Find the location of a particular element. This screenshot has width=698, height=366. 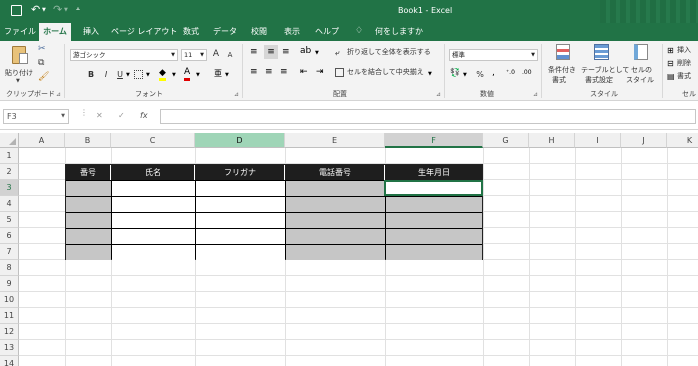

row-header-4: 4 is located at coordinates (9, 204).